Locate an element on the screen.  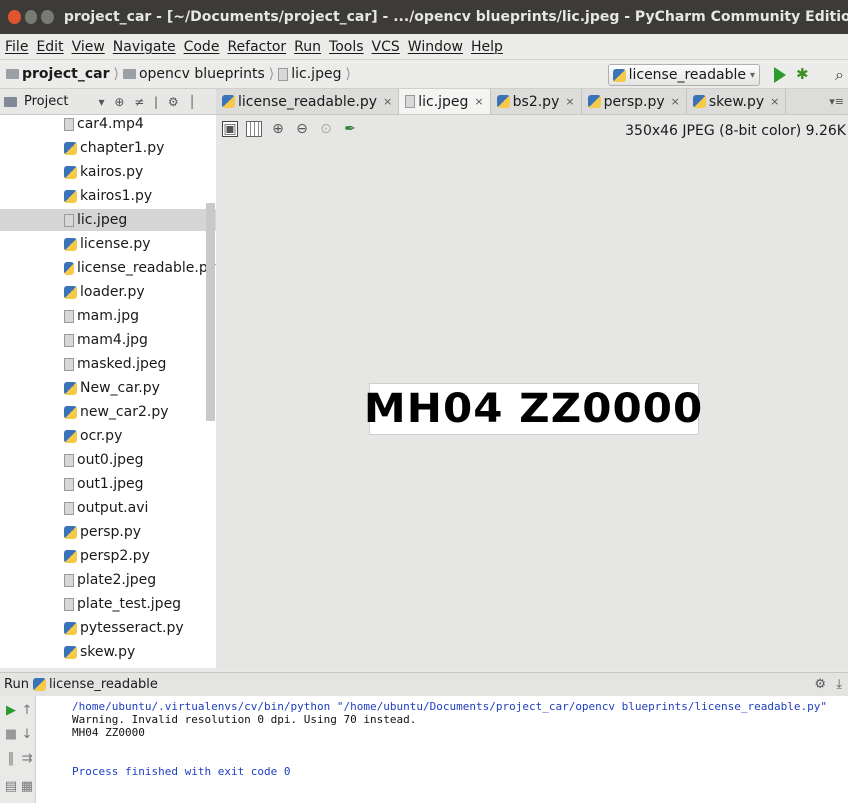
tree-item: car4.mp4 is located at coordinates (140, 125).